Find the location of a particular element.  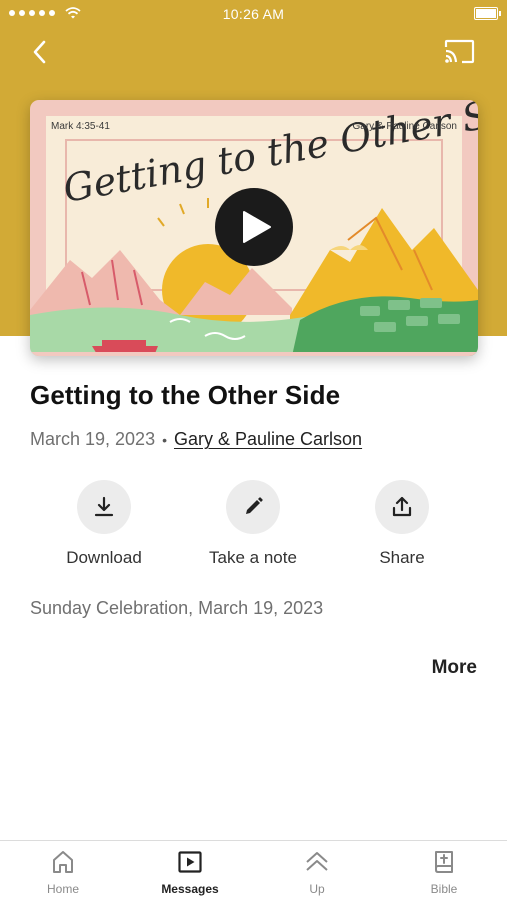

play-icon is located at coordinates (257, 227).